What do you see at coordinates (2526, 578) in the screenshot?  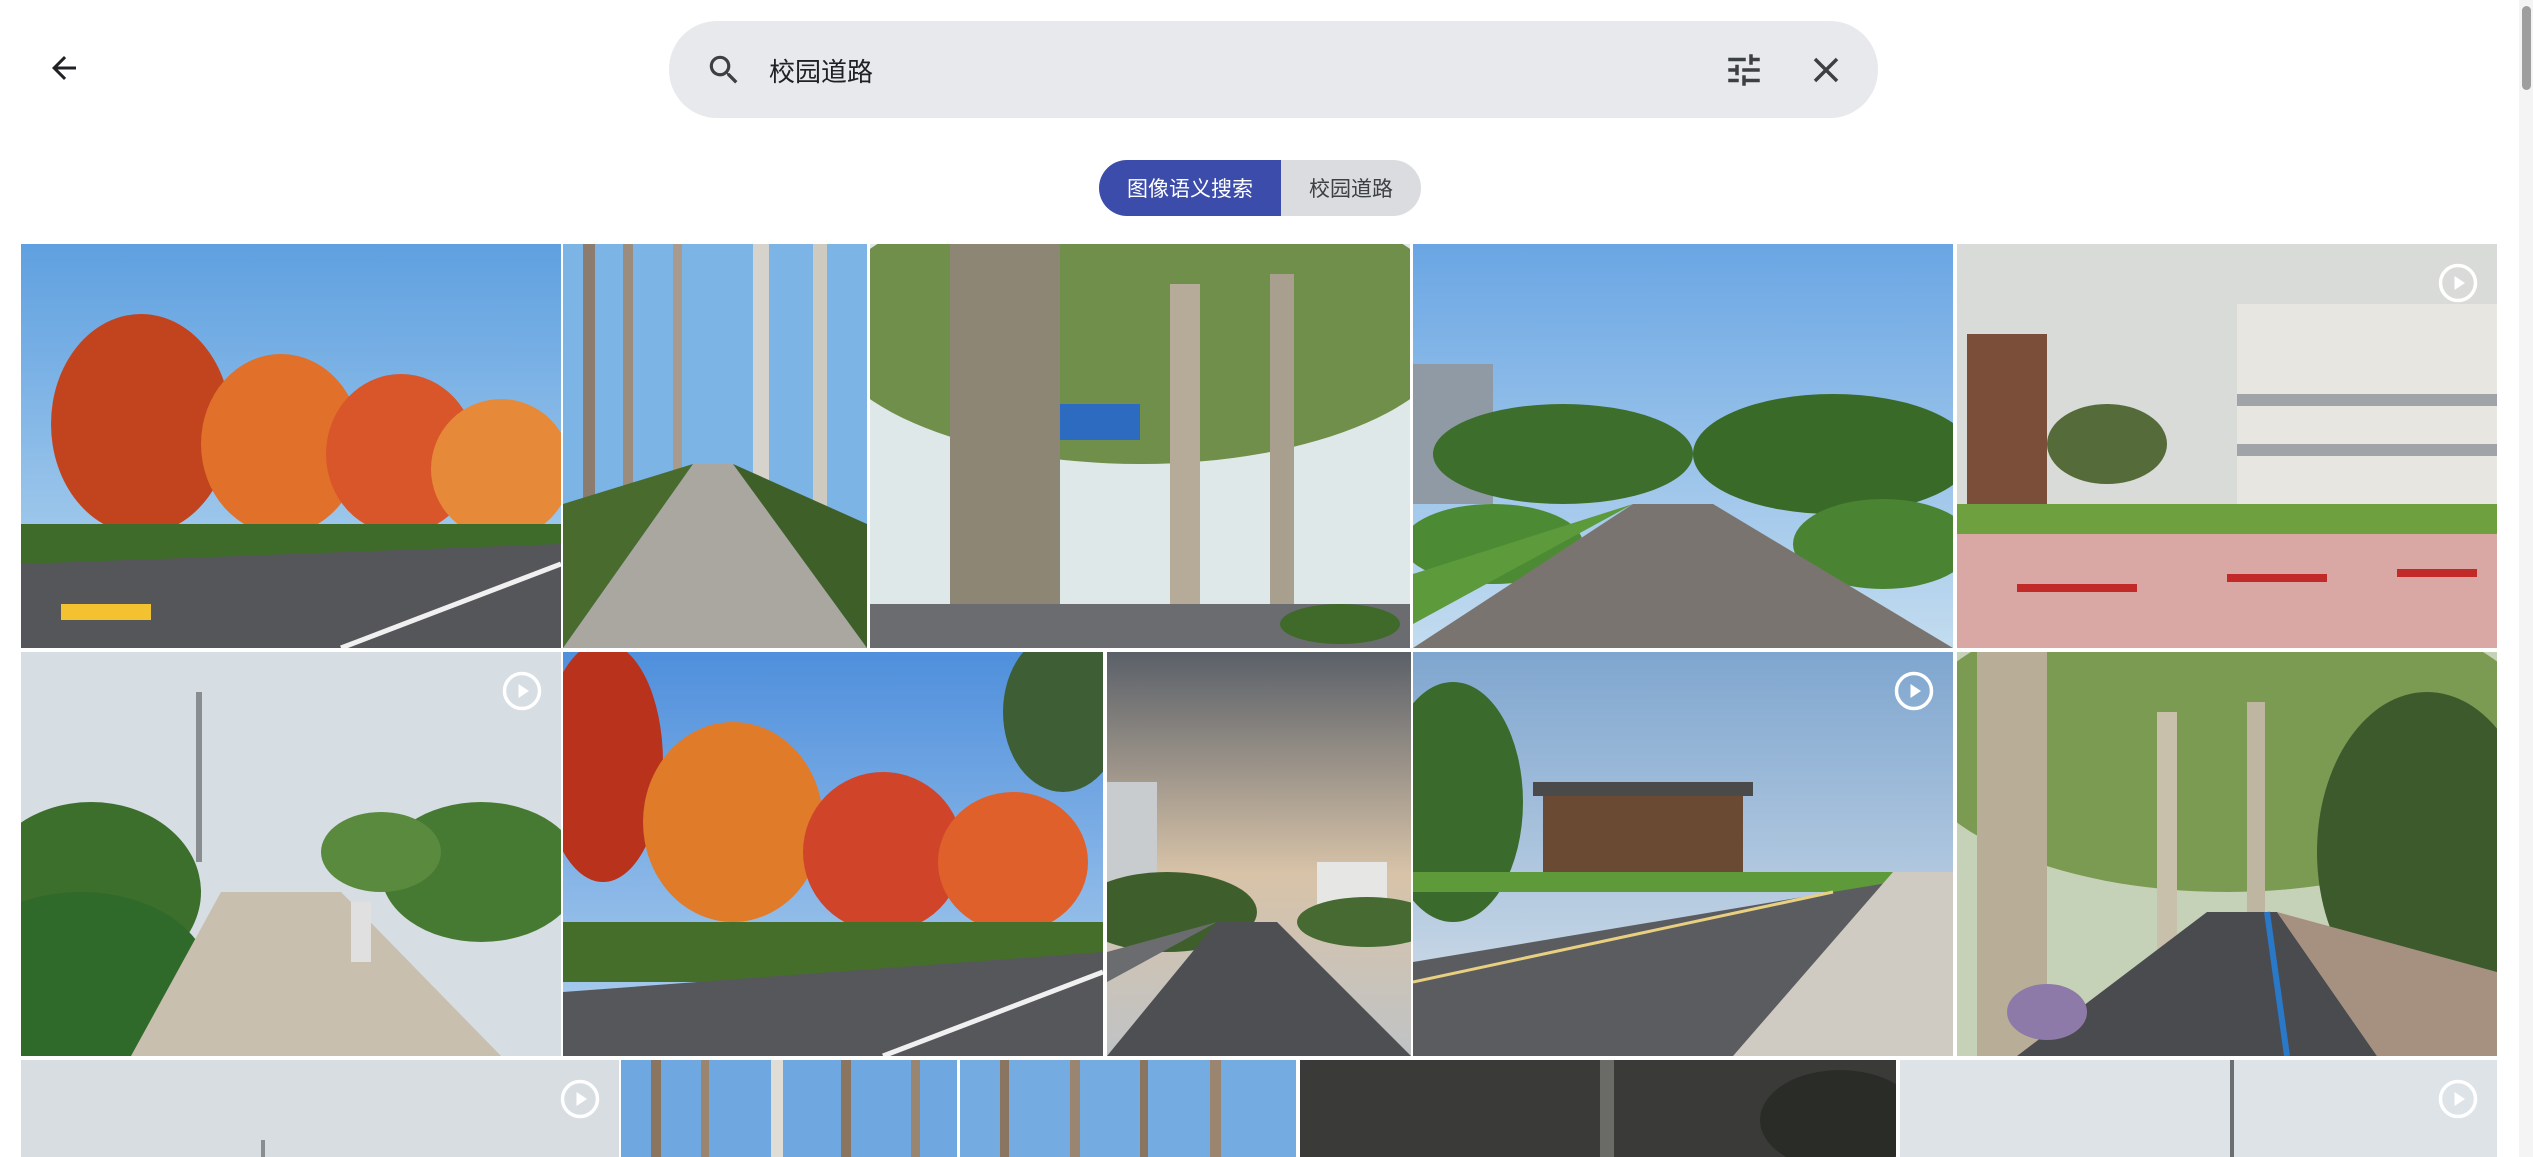 I see `scrollbar` at bounding box center [2526, 578].